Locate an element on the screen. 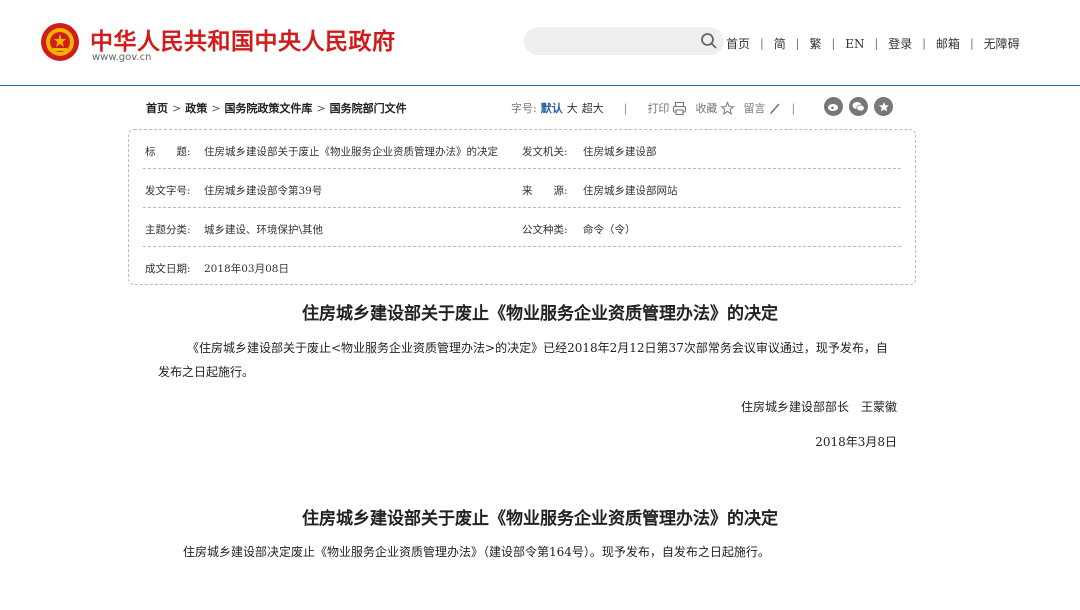  share-buttons is located at coordinates (858, 106).